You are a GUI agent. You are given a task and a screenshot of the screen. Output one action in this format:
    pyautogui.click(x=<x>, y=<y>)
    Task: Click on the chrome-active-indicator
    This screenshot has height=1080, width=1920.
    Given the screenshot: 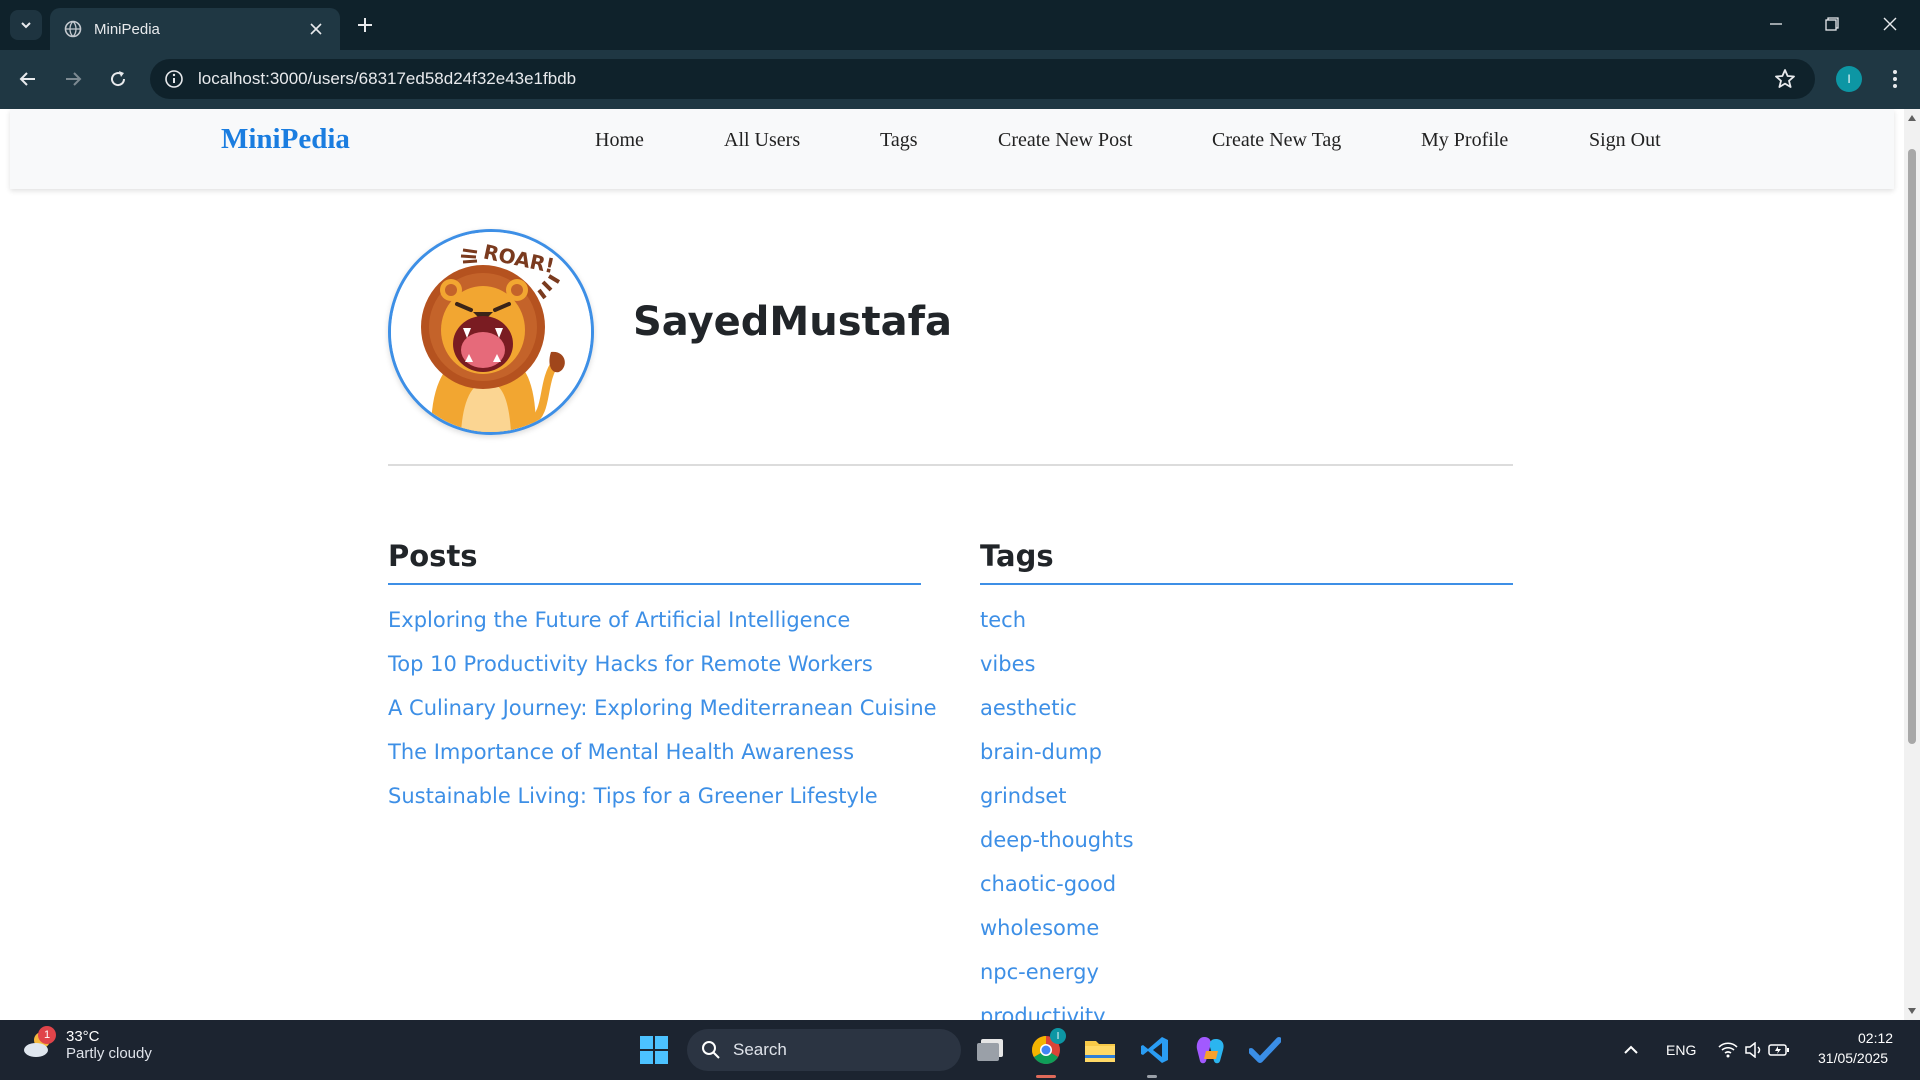 What is the action you would take?
    pyautogui.click(x=1046, y=1076)
    